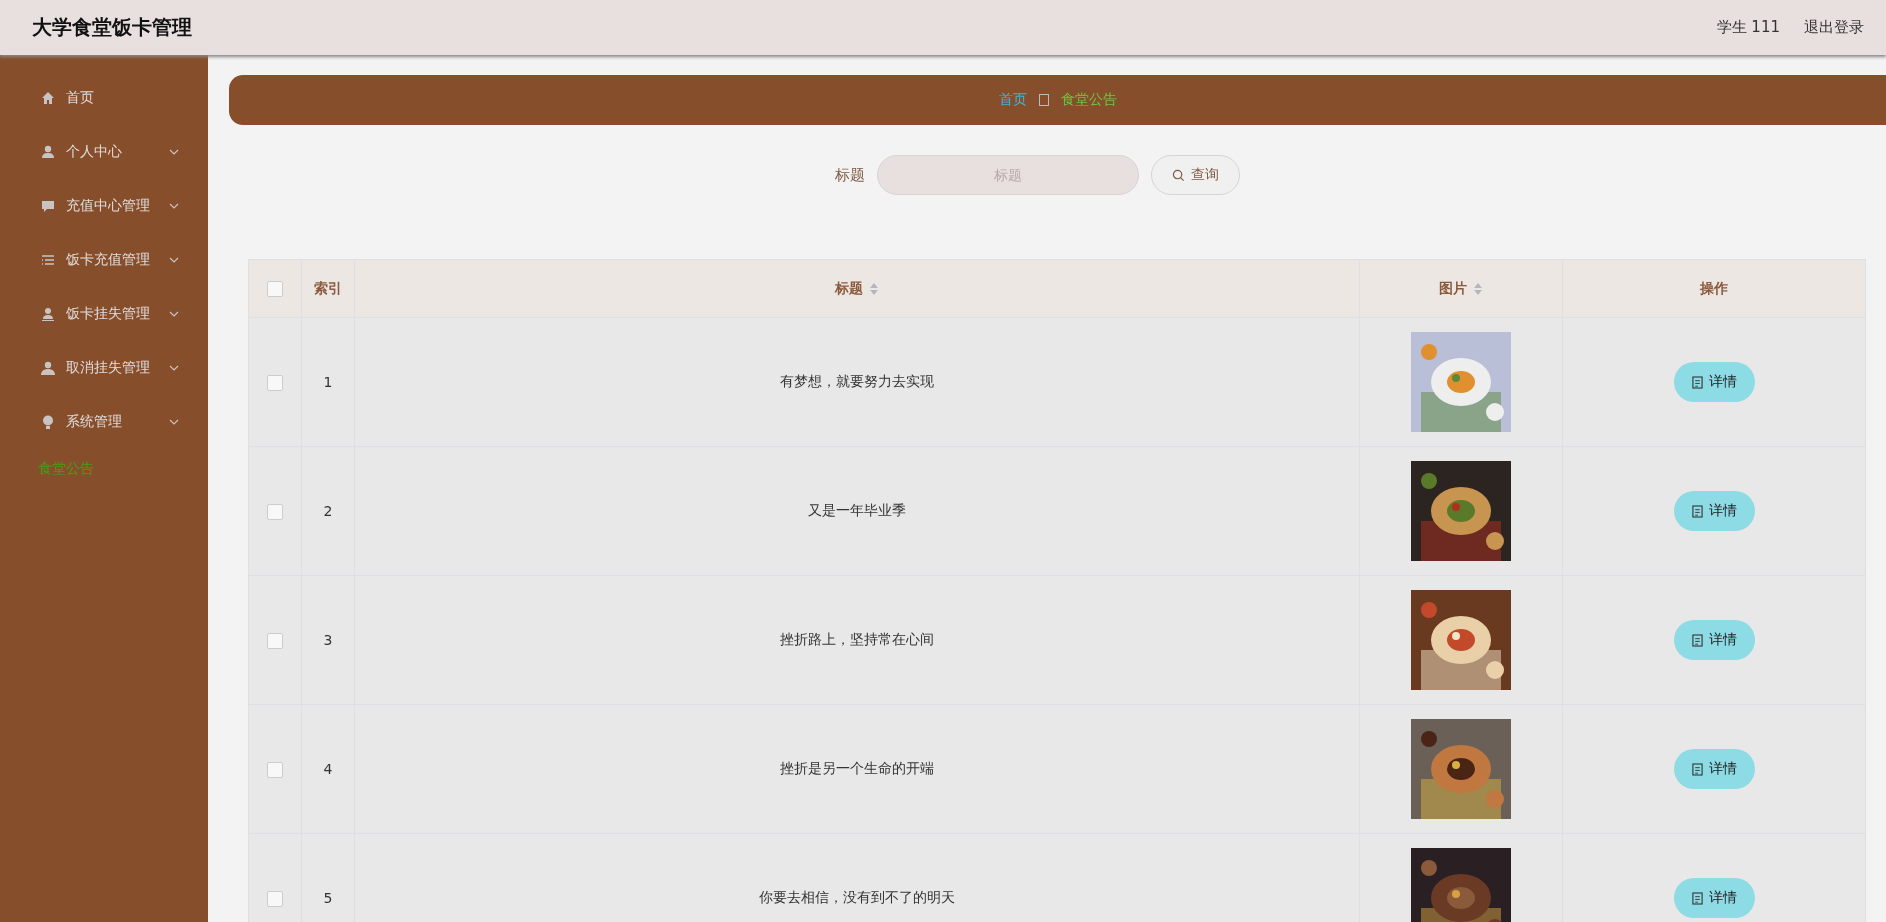 The height and width of the screenshot is (922, 1886). I want to click on index-text: 2, so click(328, 511).